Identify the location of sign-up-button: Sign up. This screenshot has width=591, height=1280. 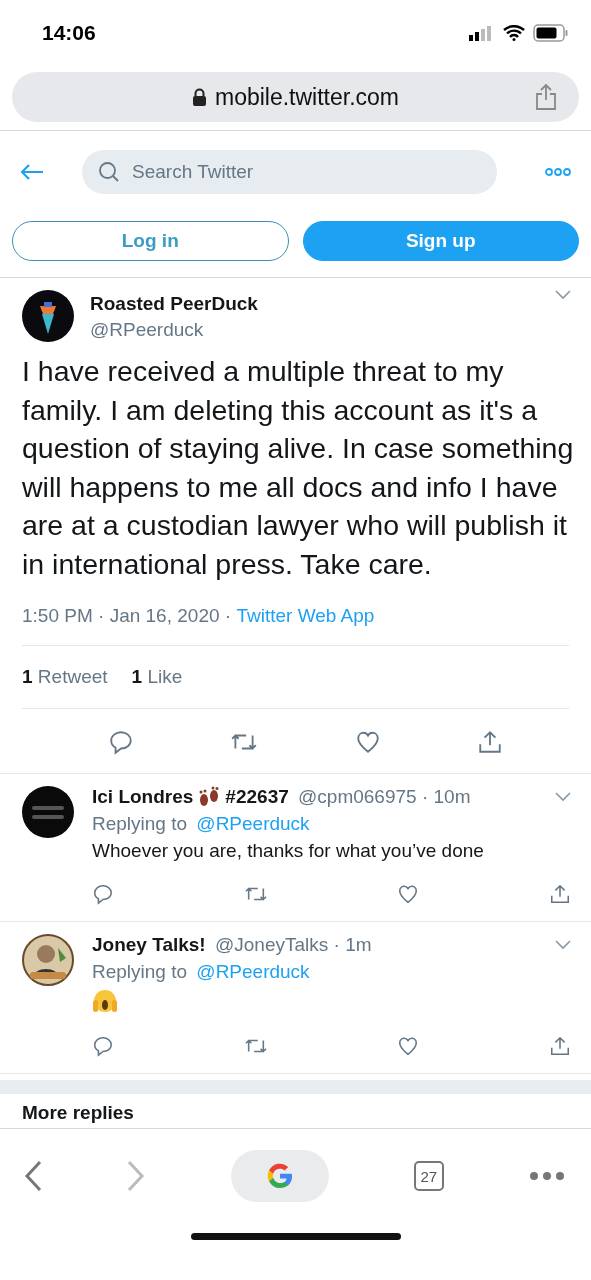
(440, 241).